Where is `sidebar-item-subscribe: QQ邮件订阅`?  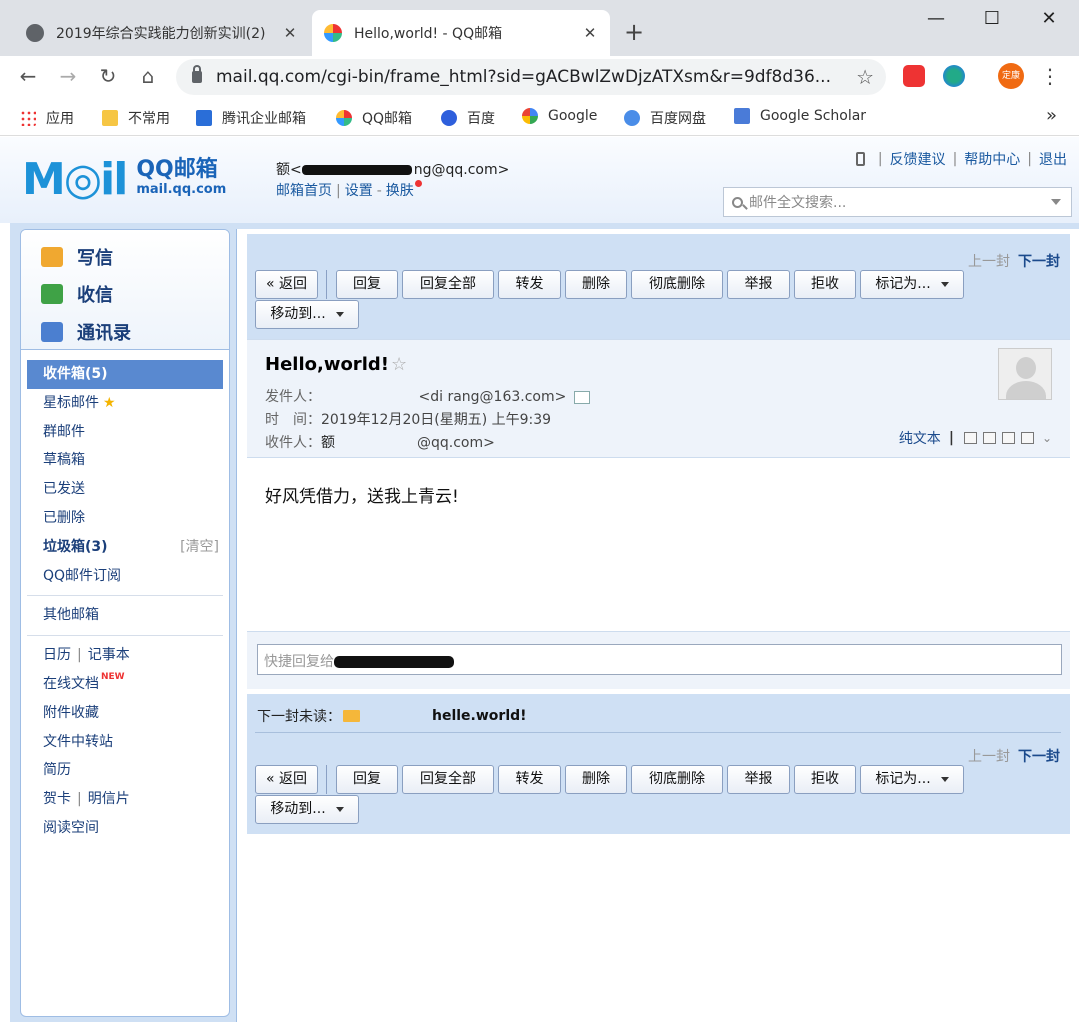 sidebar-item-subscribe: QQ邮件订阅 is located at coordinates (125, 576).